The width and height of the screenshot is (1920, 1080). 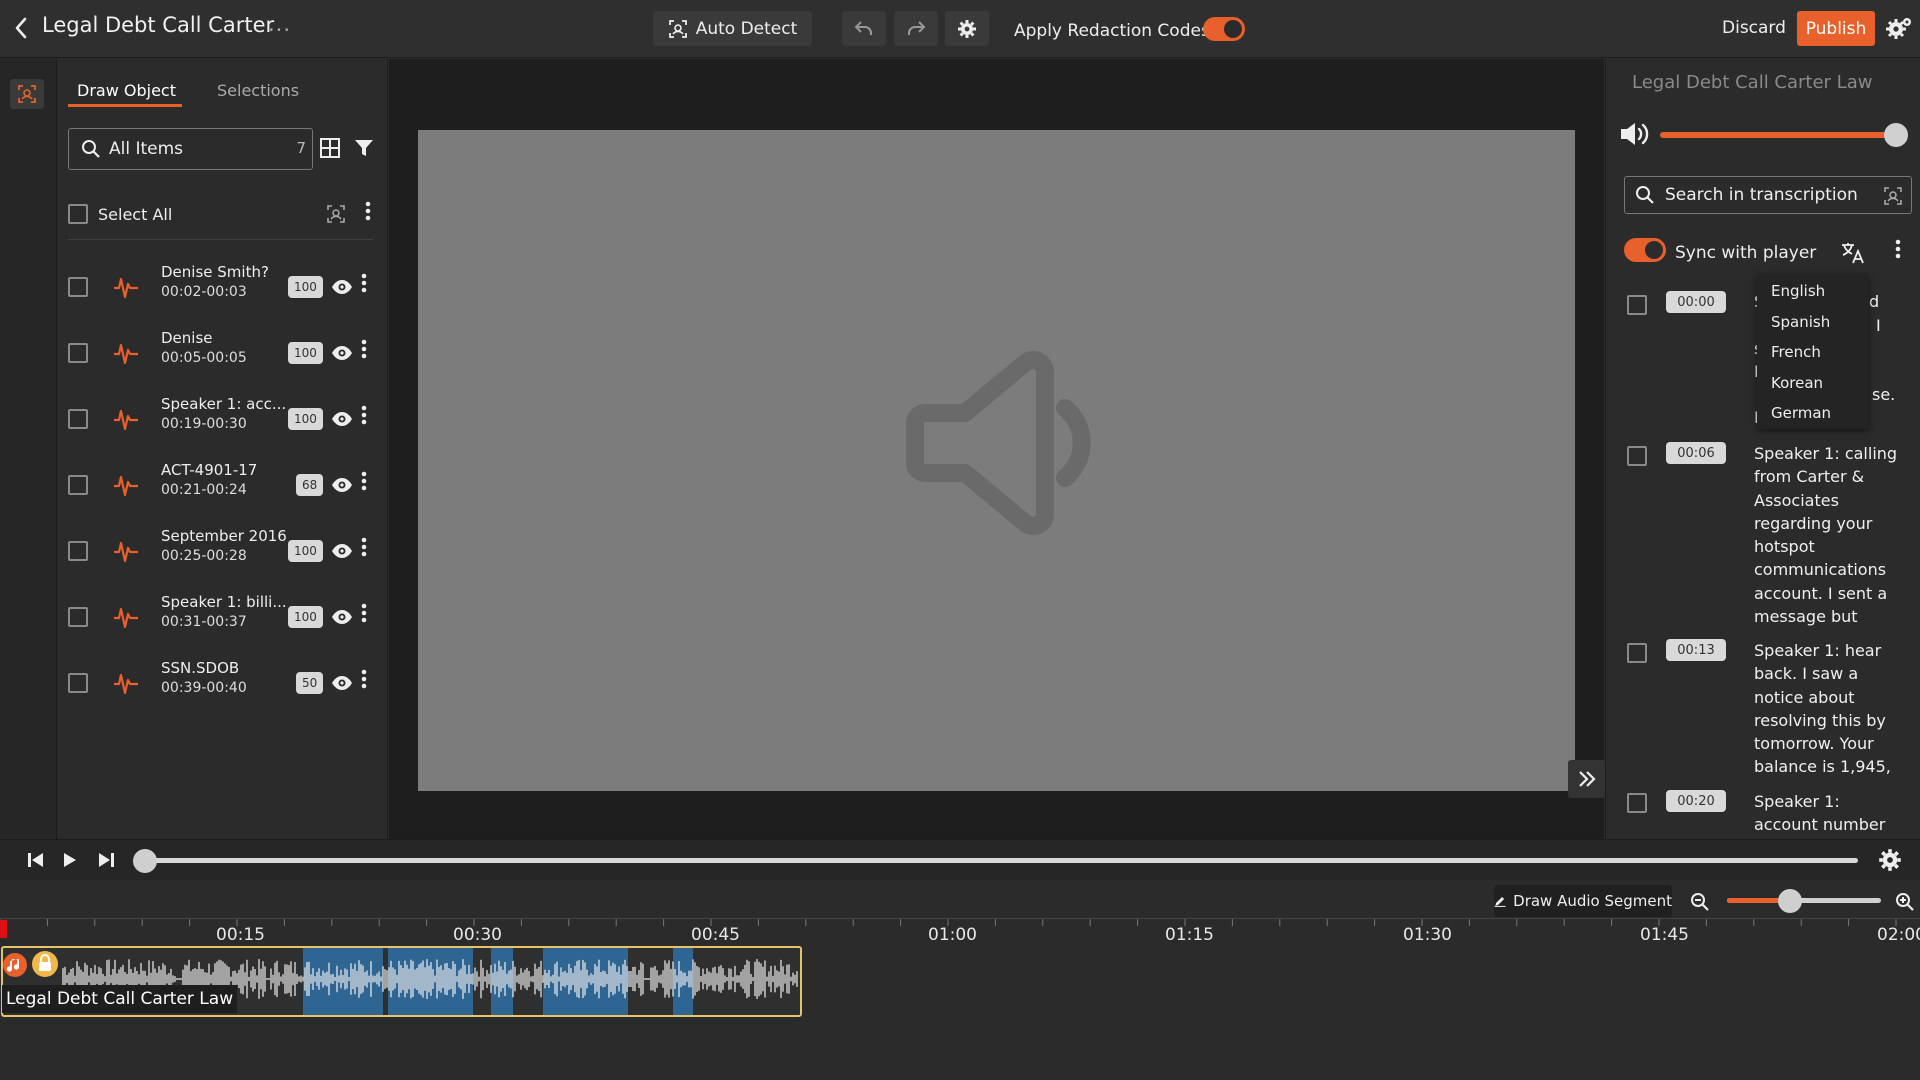 I want to click on list-item: ACT-4901-17 00:21-00:24 68, so click(x=223, y=487).